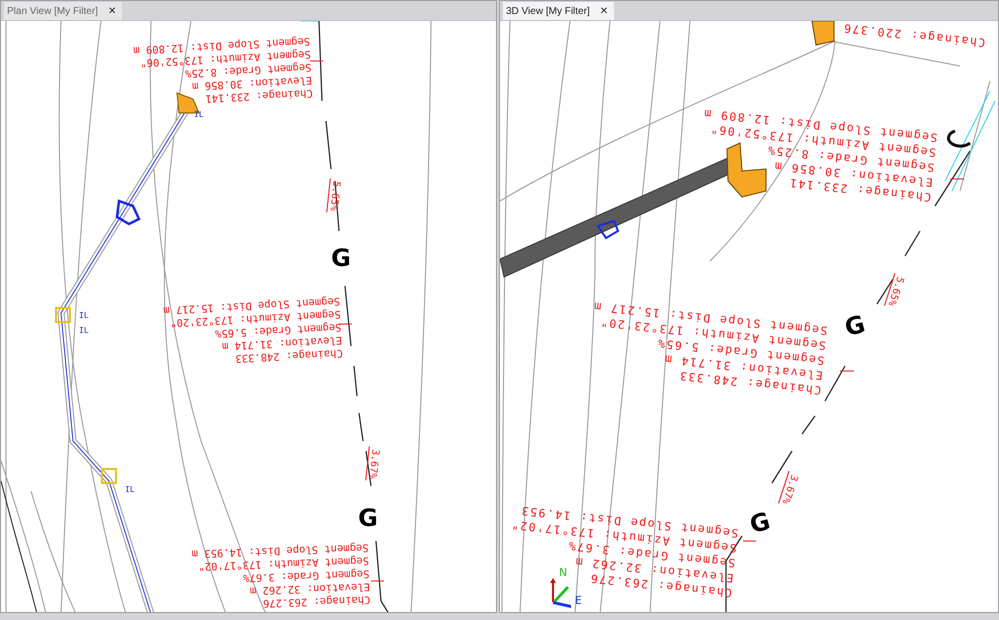 The height and width of the screenshot is (620, 999). What do you see at coordinates (959, 139) in the screenshot?
I see `marker-icon` at bounding box center [959, 139].